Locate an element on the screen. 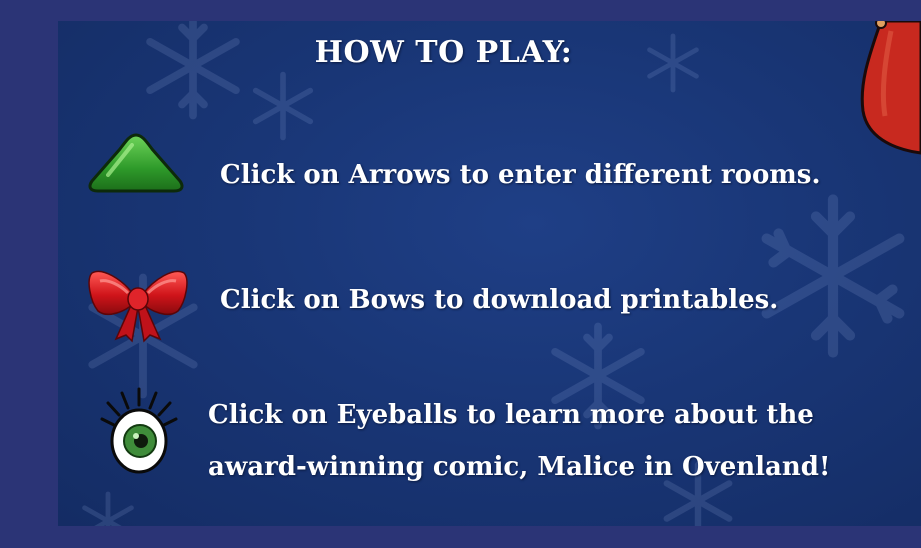 This screenshot has width=921, height=548. page-title: HOW TO PLAY: is located at coordinates (443, 52).